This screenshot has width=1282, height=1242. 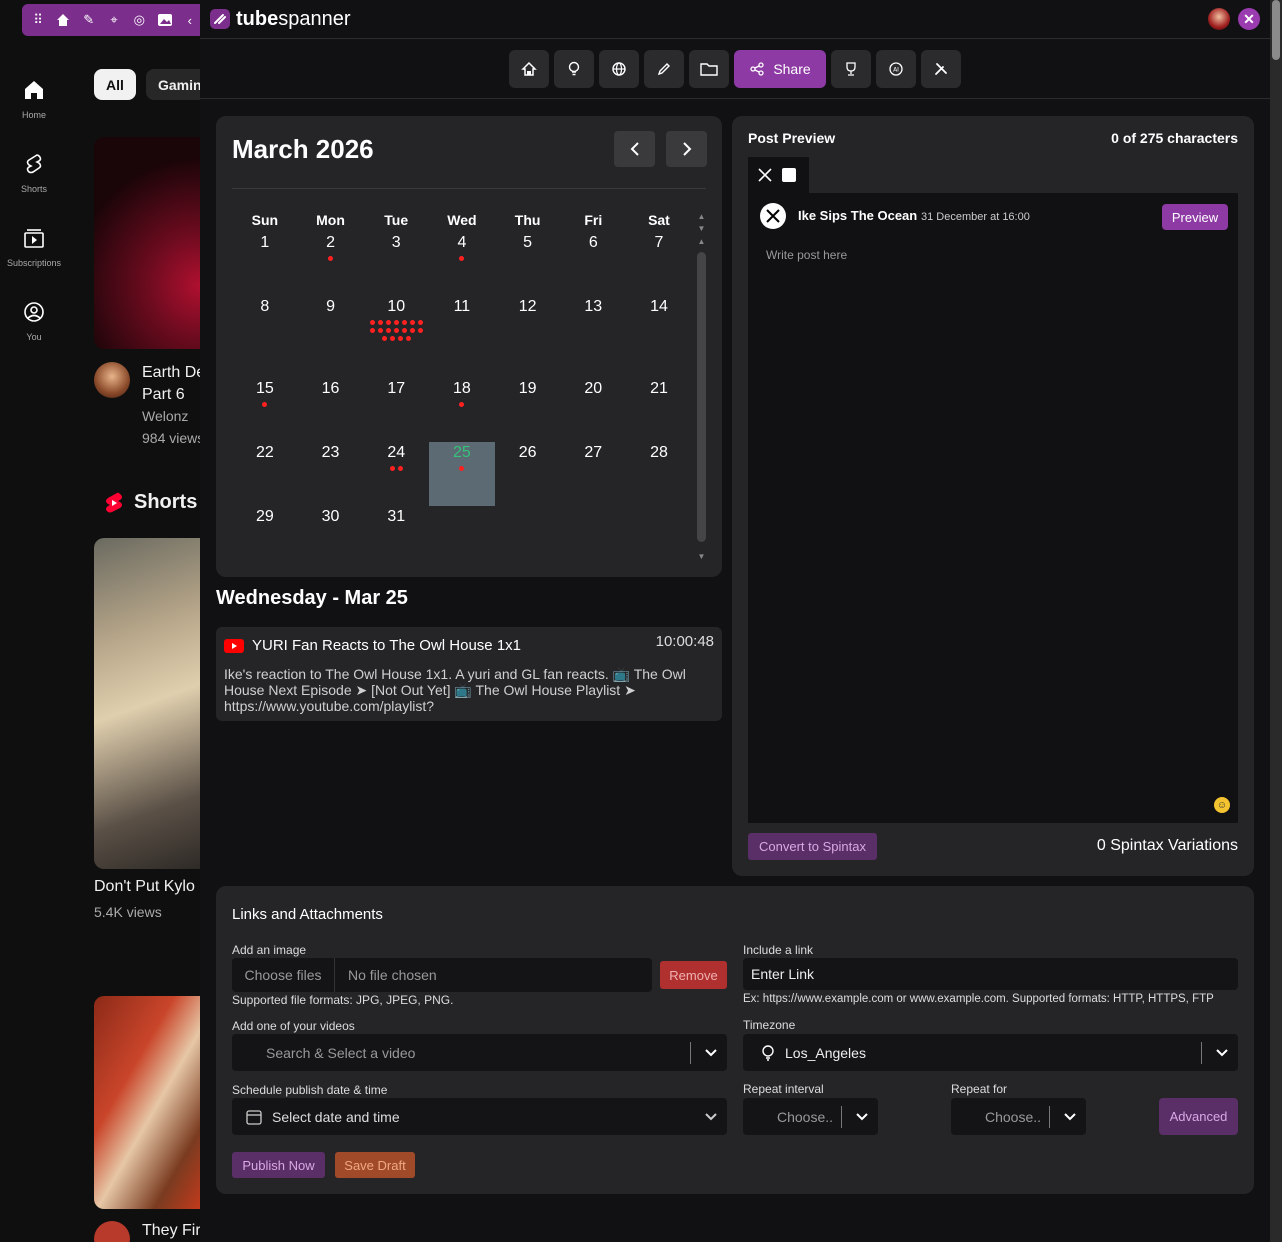 I want to click on calendar-day: 4, so click(x=462, y=264).